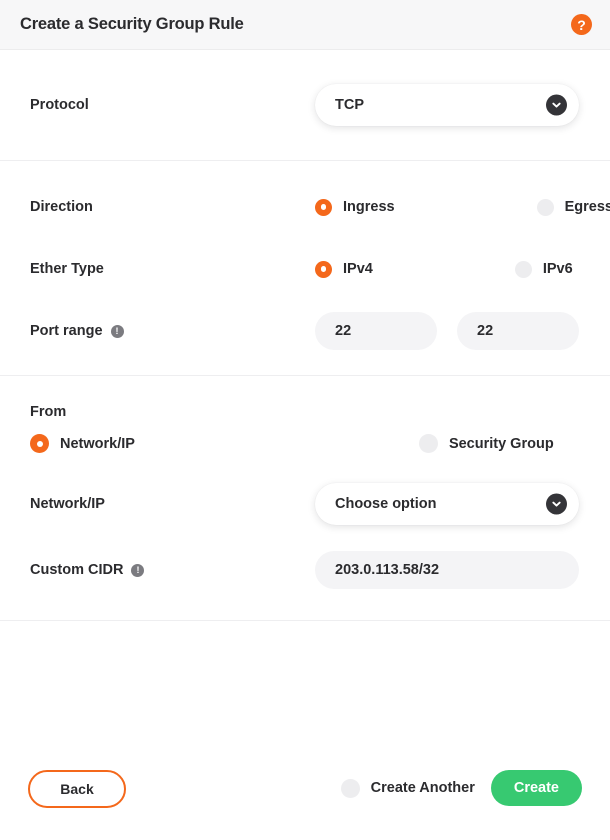 This screenshot has height=840, width=610. I want to click on protocol-field-area: TCP, so click(447, 105).